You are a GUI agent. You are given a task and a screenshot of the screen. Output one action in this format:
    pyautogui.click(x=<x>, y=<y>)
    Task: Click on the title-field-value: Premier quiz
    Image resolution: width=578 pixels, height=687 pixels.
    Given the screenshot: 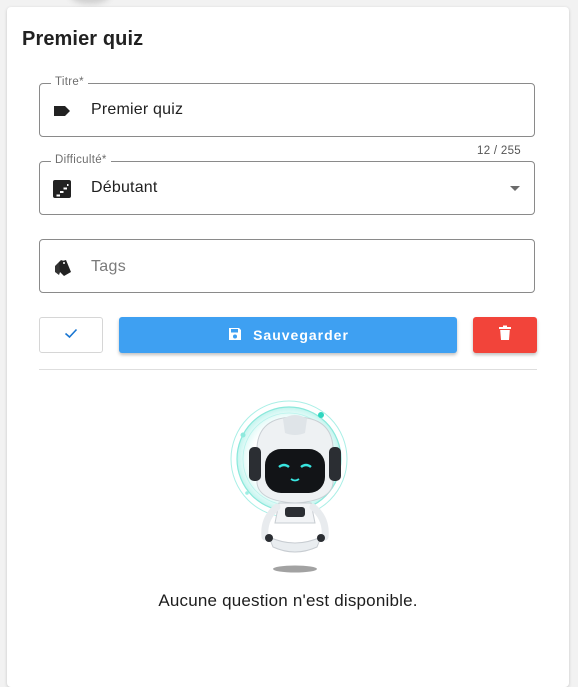 What is the action you would take?
    pyautogui.click(x=137, y=109)
    